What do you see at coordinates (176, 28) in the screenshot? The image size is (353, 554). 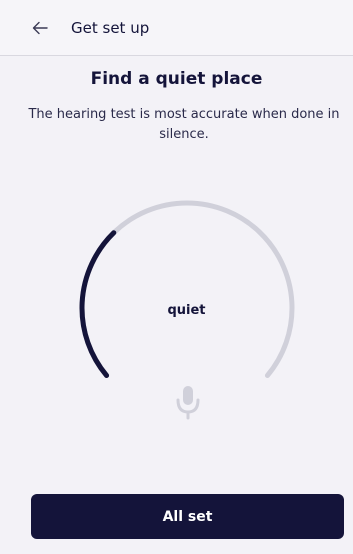 I see `app-header: Get set up` at bounding box center [176, 28].